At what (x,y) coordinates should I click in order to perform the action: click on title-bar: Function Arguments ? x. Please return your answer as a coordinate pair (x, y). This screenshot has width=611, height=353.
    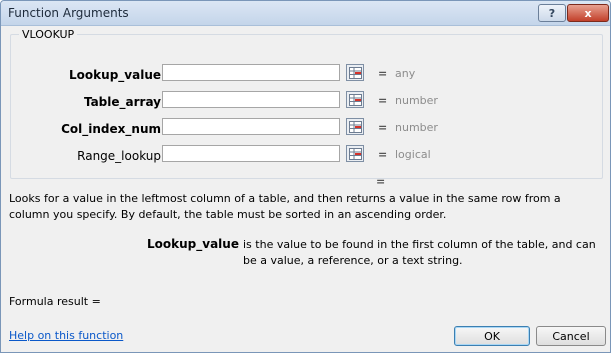
    Looking at the image, I should click on (305, 13).